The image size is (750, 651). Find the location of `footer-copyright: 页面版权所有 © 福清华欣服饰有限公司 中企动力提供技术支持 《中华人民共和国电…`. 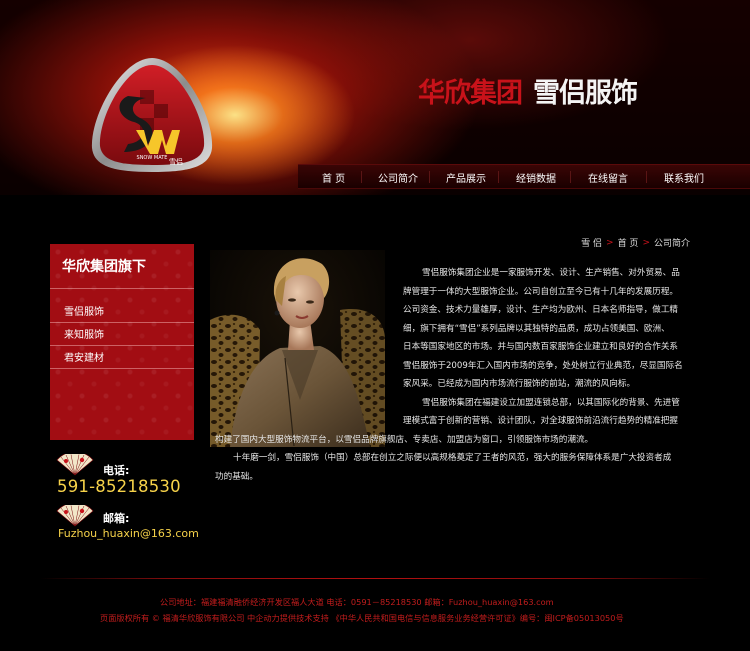

footer-copyright: 页面版权所有 © 福清华欣服饰有限公司 中企动力提供技术支持 《中华人民共和国电… is located at coordinates (362, 618).